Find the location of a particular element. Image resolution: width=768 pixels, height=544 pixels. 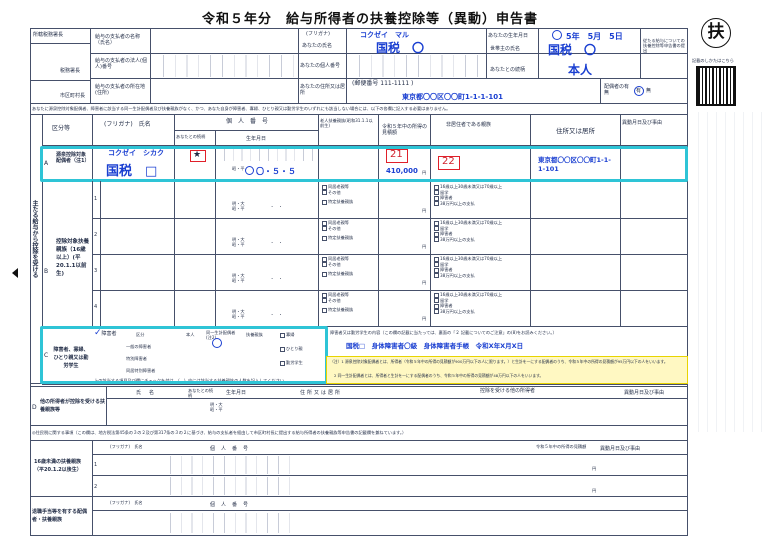

d-era: 明・大 昭・平 is located at coordinates (216, 407).